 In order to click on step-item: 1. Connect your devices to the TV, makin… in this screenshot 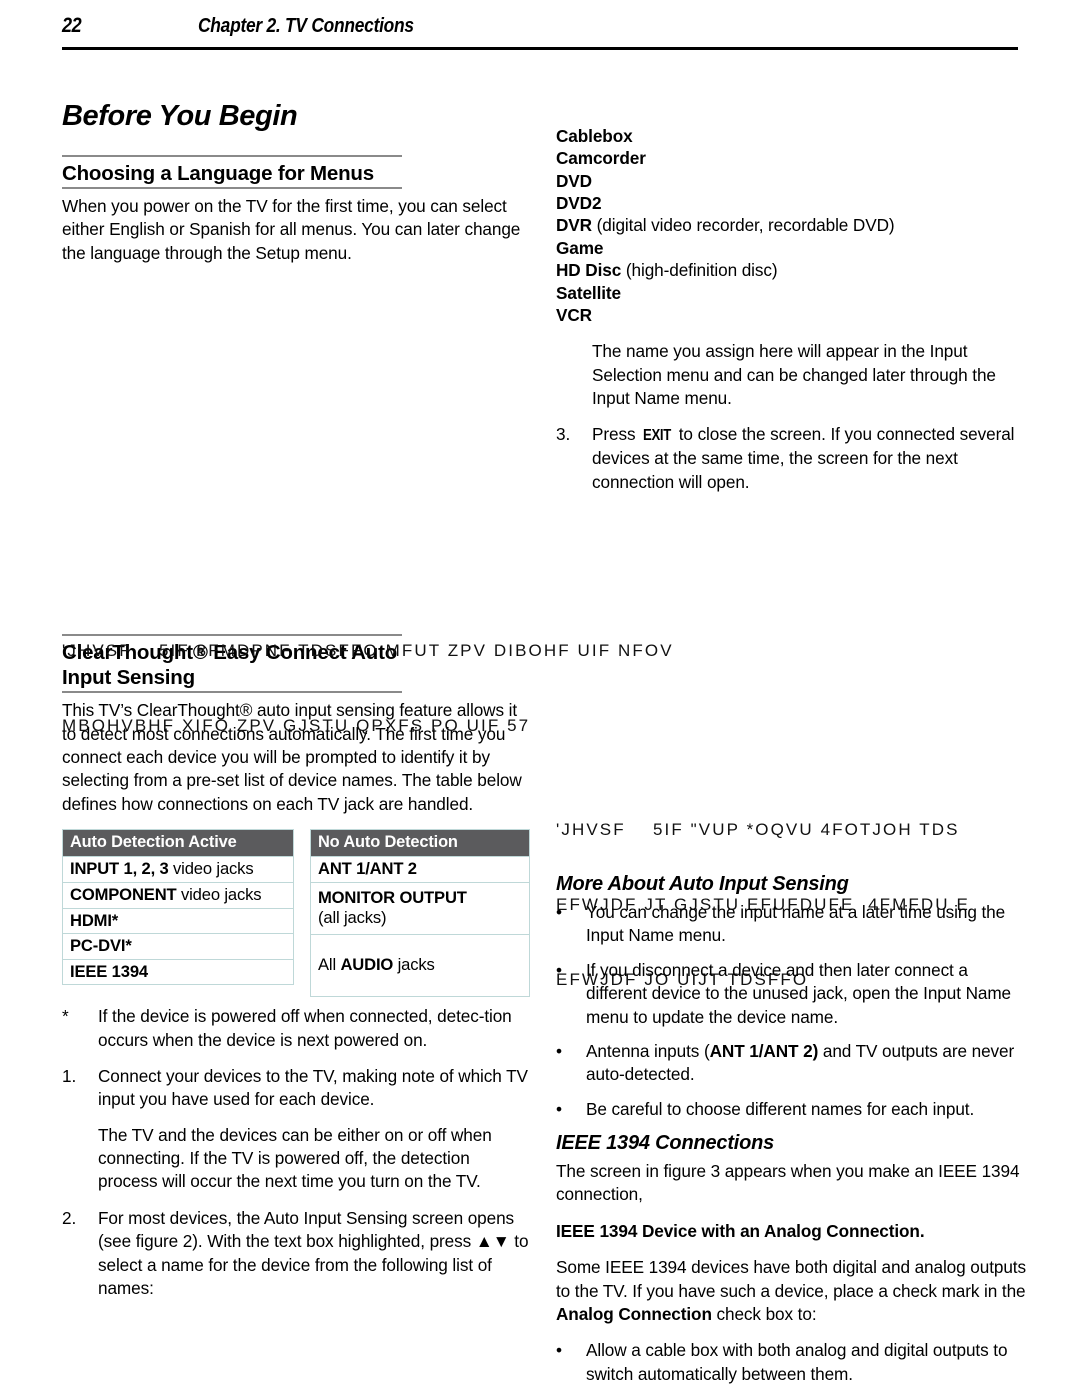, I will do `click(296, 1129)`.